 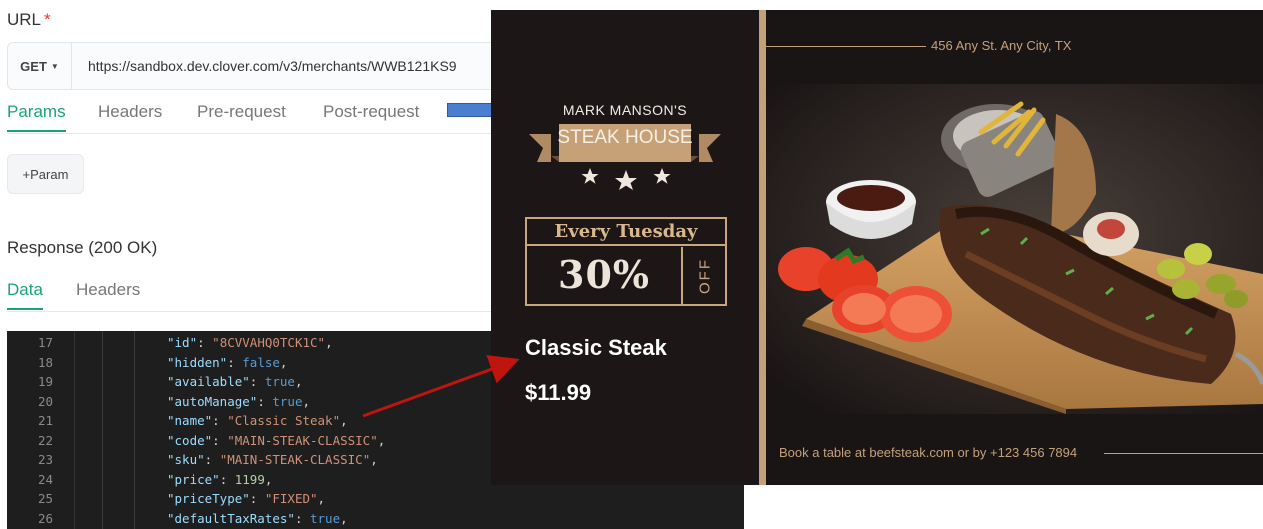 I want to click on address-text: 456 Any St. Any City, TX, so click(x=1001, y=45).